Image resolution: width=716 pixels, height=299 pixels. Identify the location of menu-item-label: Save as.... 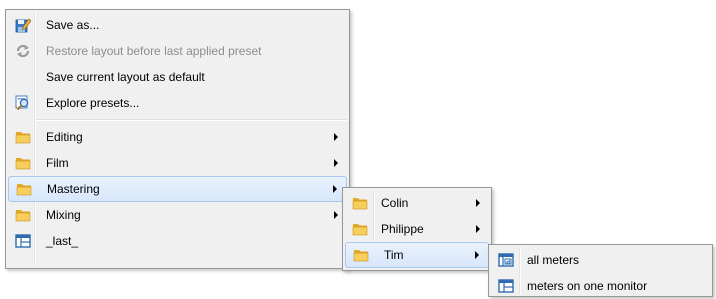
(73, 25).